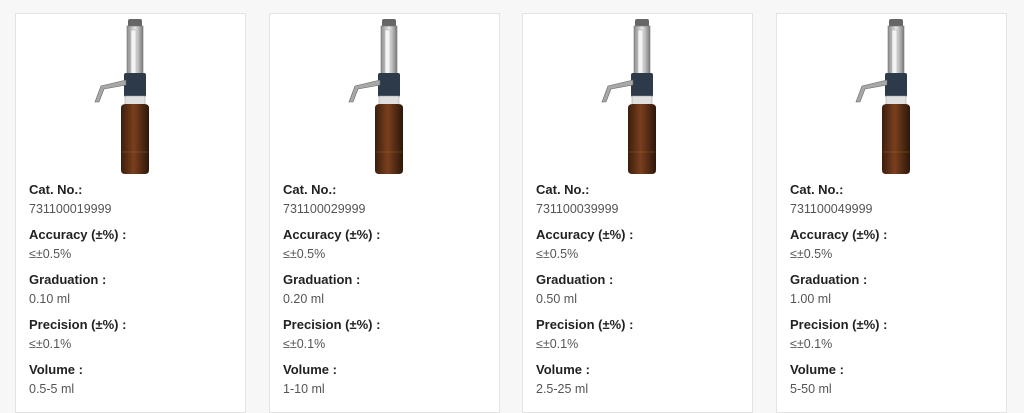 The width and height of the screenshot is (1024, 413). I want to click on spec-value: 0.5-5 ml, so click(52, 389).